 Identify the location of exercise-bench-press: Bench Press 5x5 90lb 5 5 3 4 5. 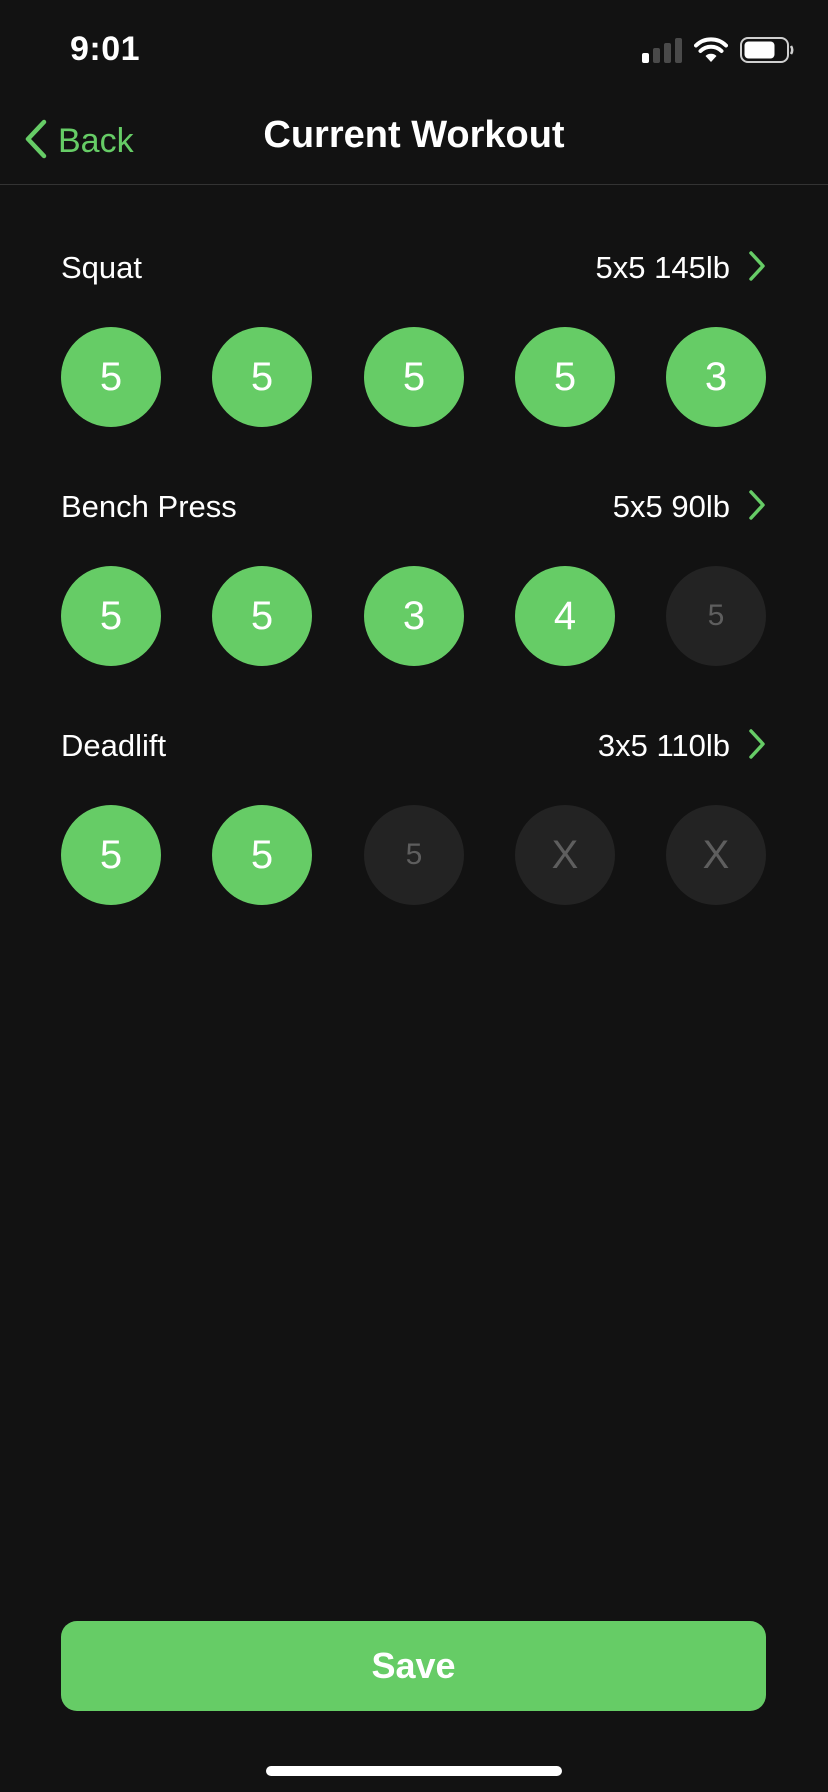
(414, 578).